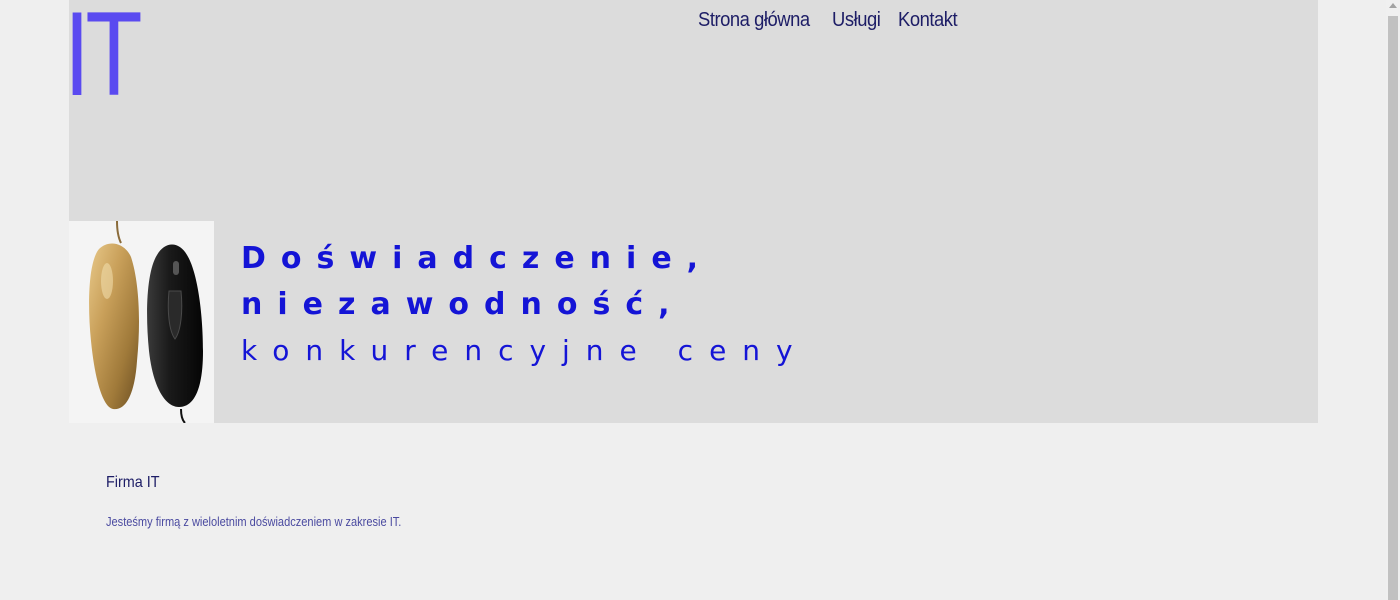  What do you see at coordinates (928, 20) in the screenshot?
I see `nav-link-contact: Kontakt` at bounding box center [928, 20].